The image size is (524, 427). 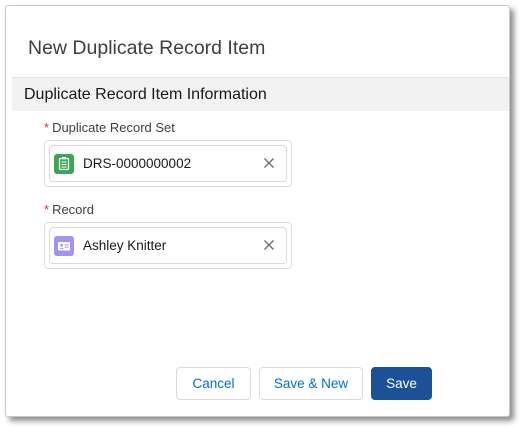 I want to click on cancel-button: Cancel, so click(x=213, y=383).